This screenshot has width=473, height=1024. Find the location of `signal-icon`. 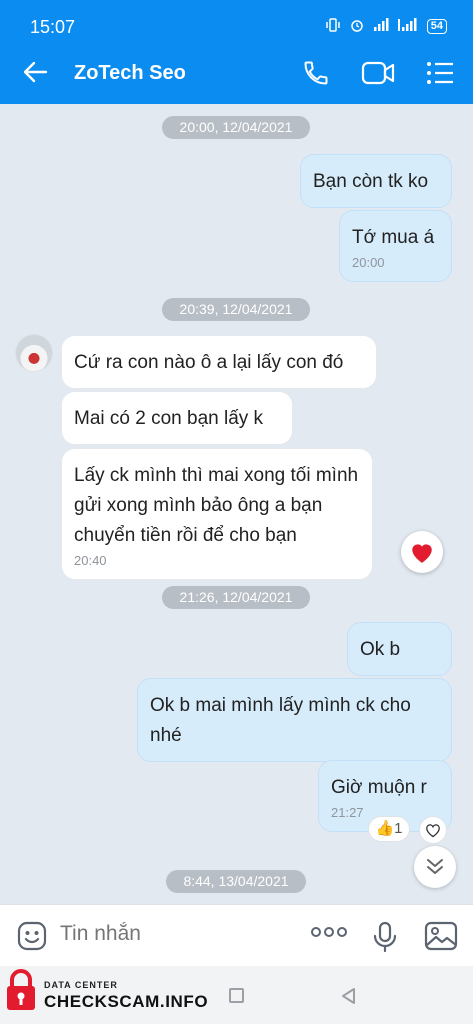

signal-icon is located at coordinates (381, 26).